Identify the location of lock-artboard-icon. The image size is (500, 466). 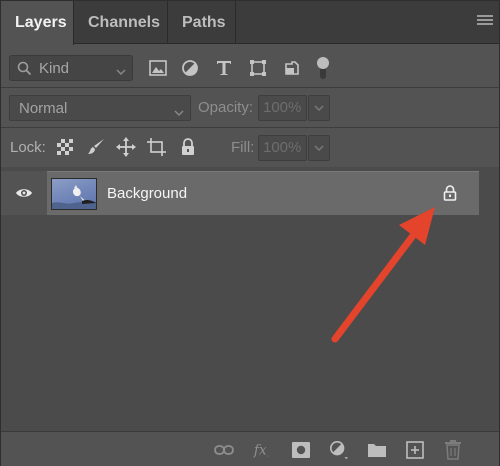
(157, 147).